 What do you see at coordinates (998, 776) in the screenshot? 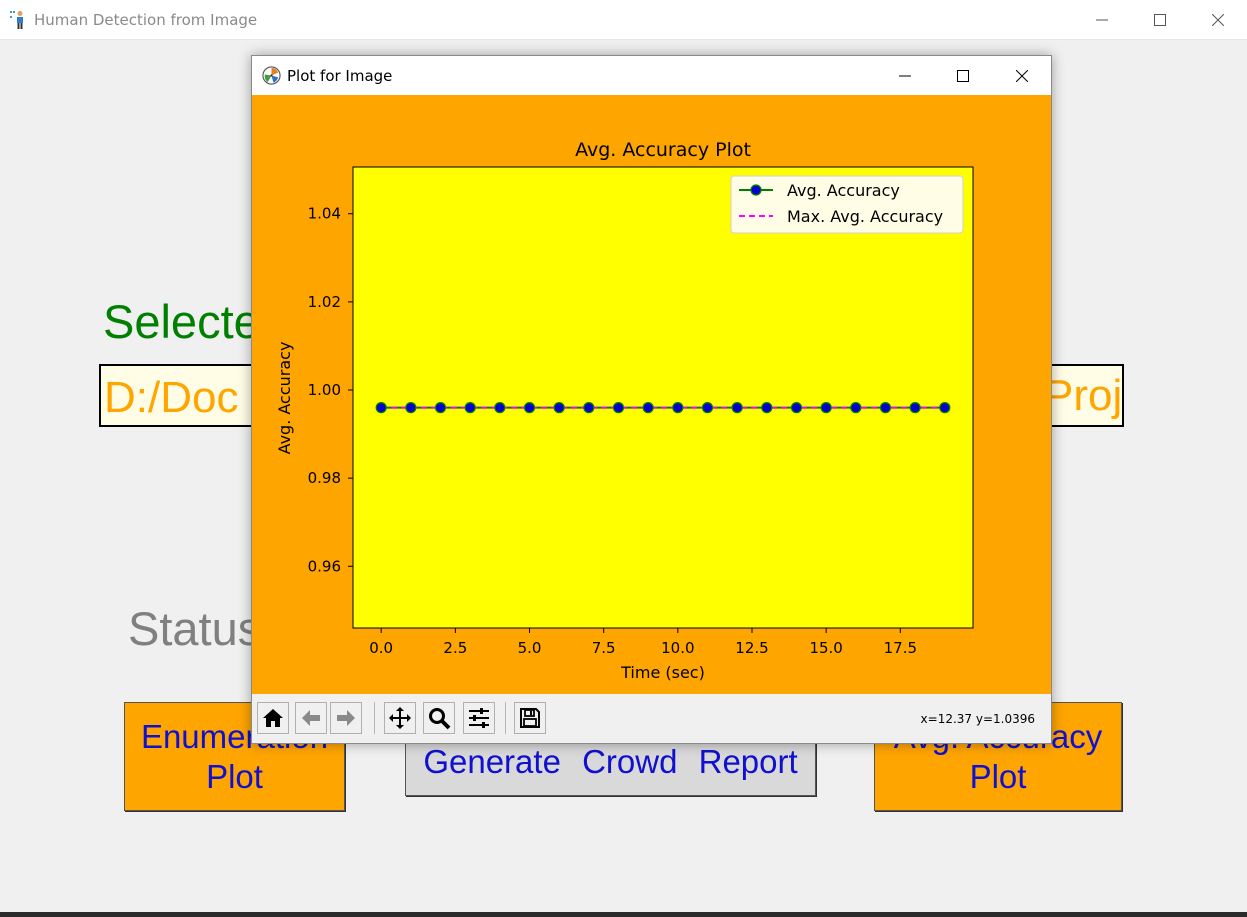
I see `avg-accuracy-plot-button-line2: Plot` at bounding box center [998, 776].